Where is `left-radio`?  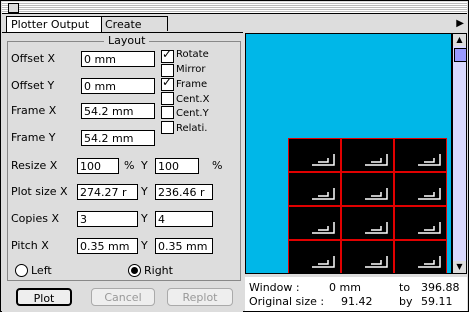
left-radio is located at coordinates (21, 270).